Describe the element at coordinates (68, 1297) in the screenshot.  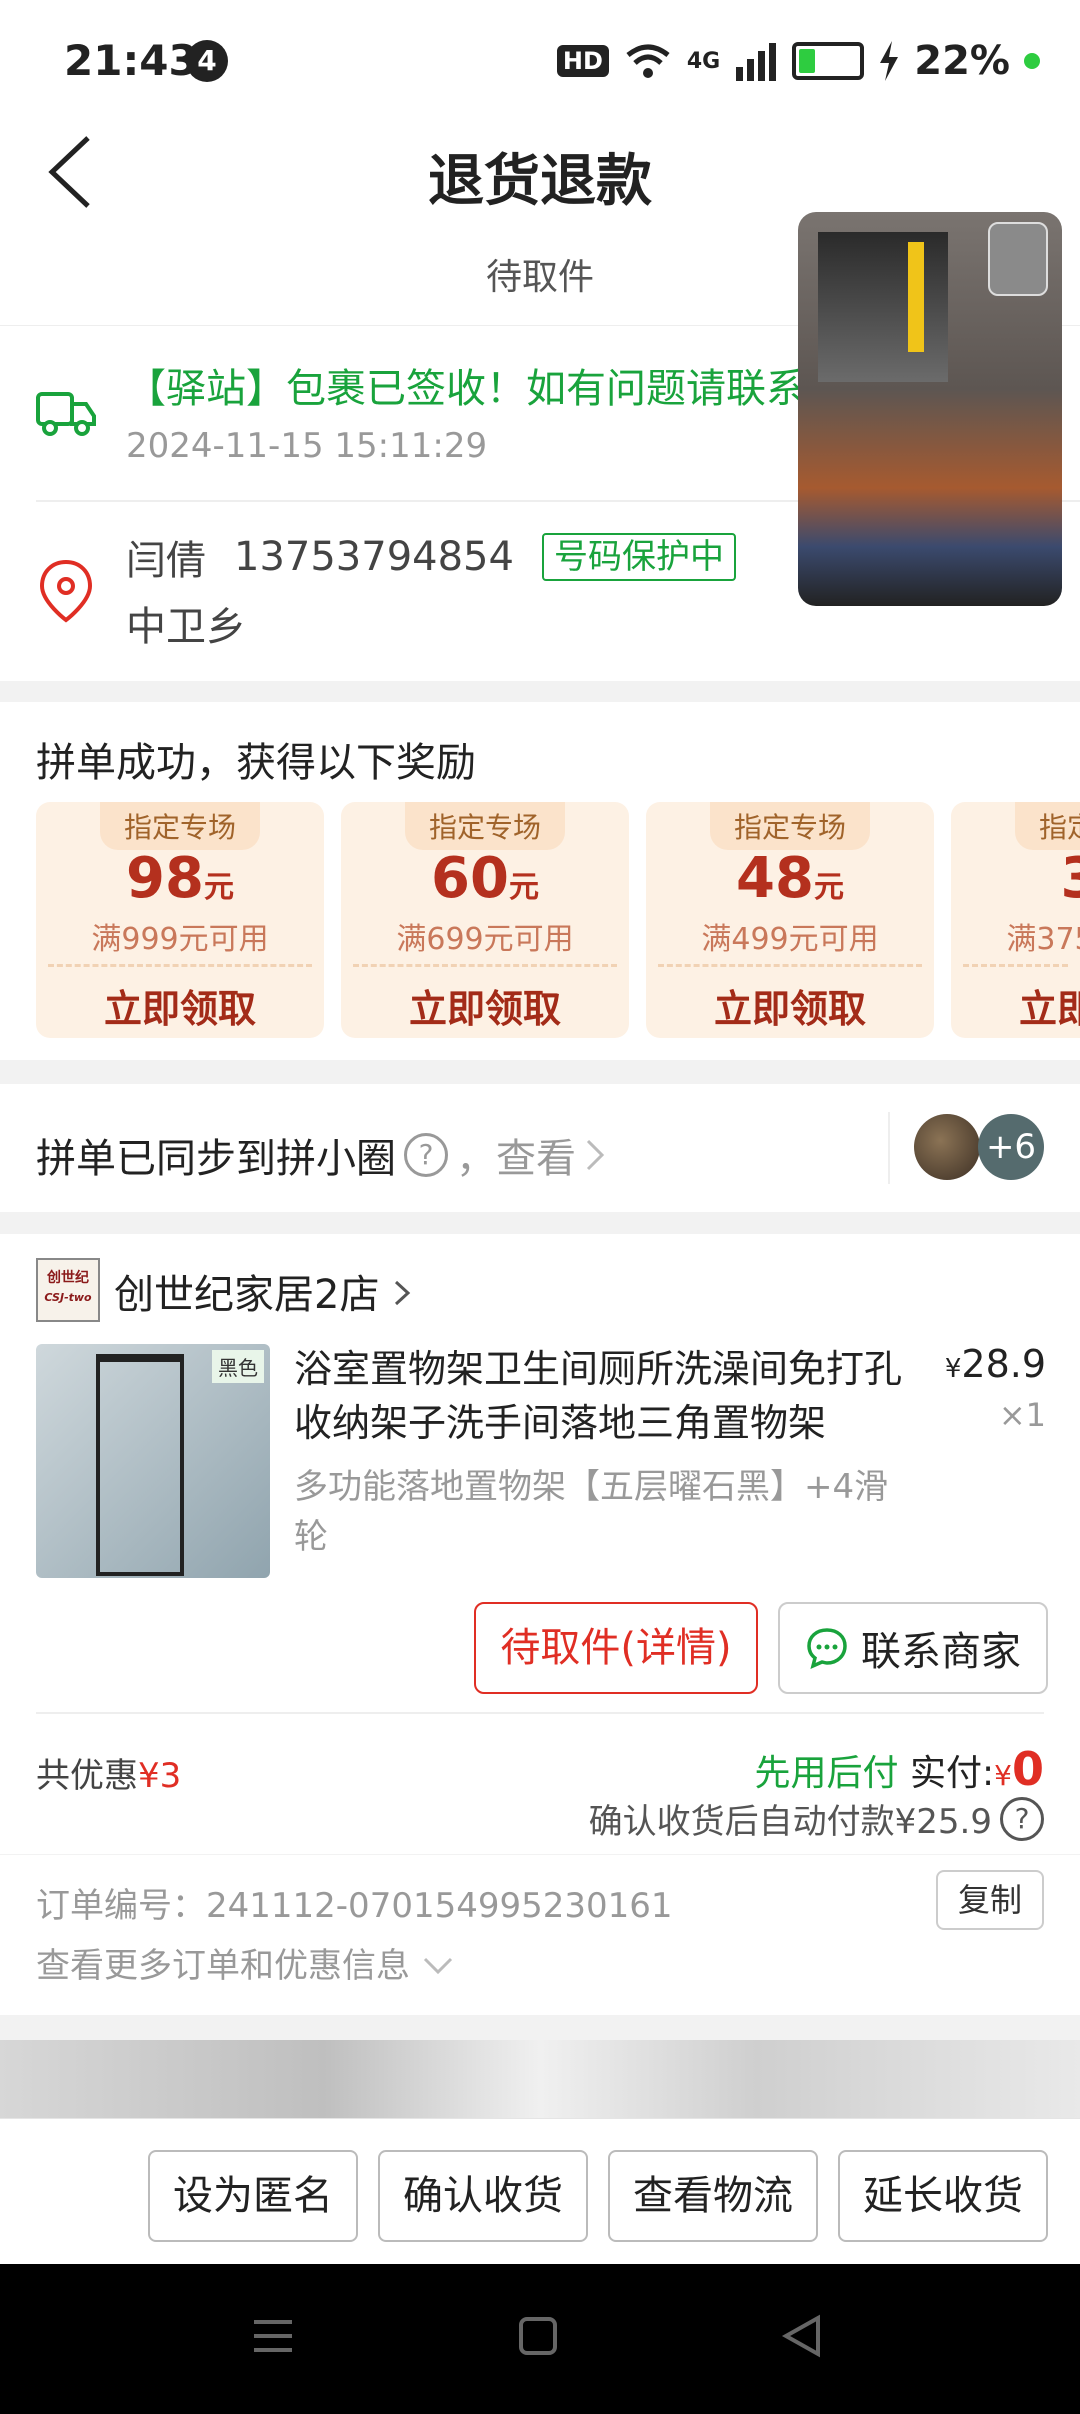
I see `store-logo-subtext: CSJ-two` at that location.